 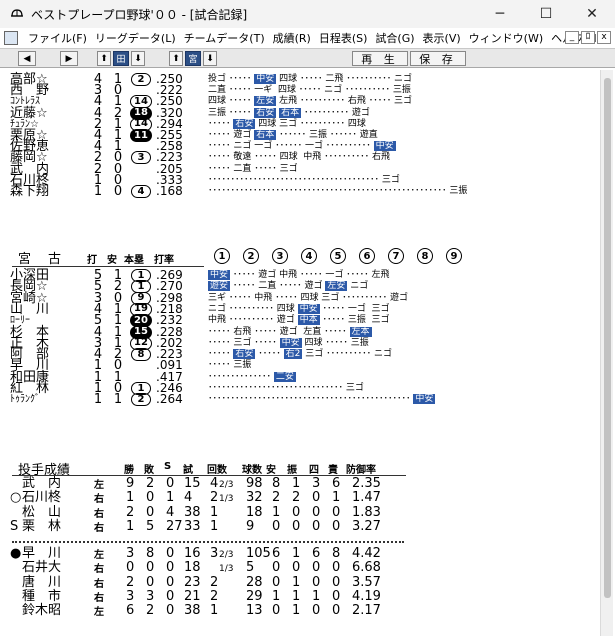 I want to click on games: 4, so click(x=188, y=498).